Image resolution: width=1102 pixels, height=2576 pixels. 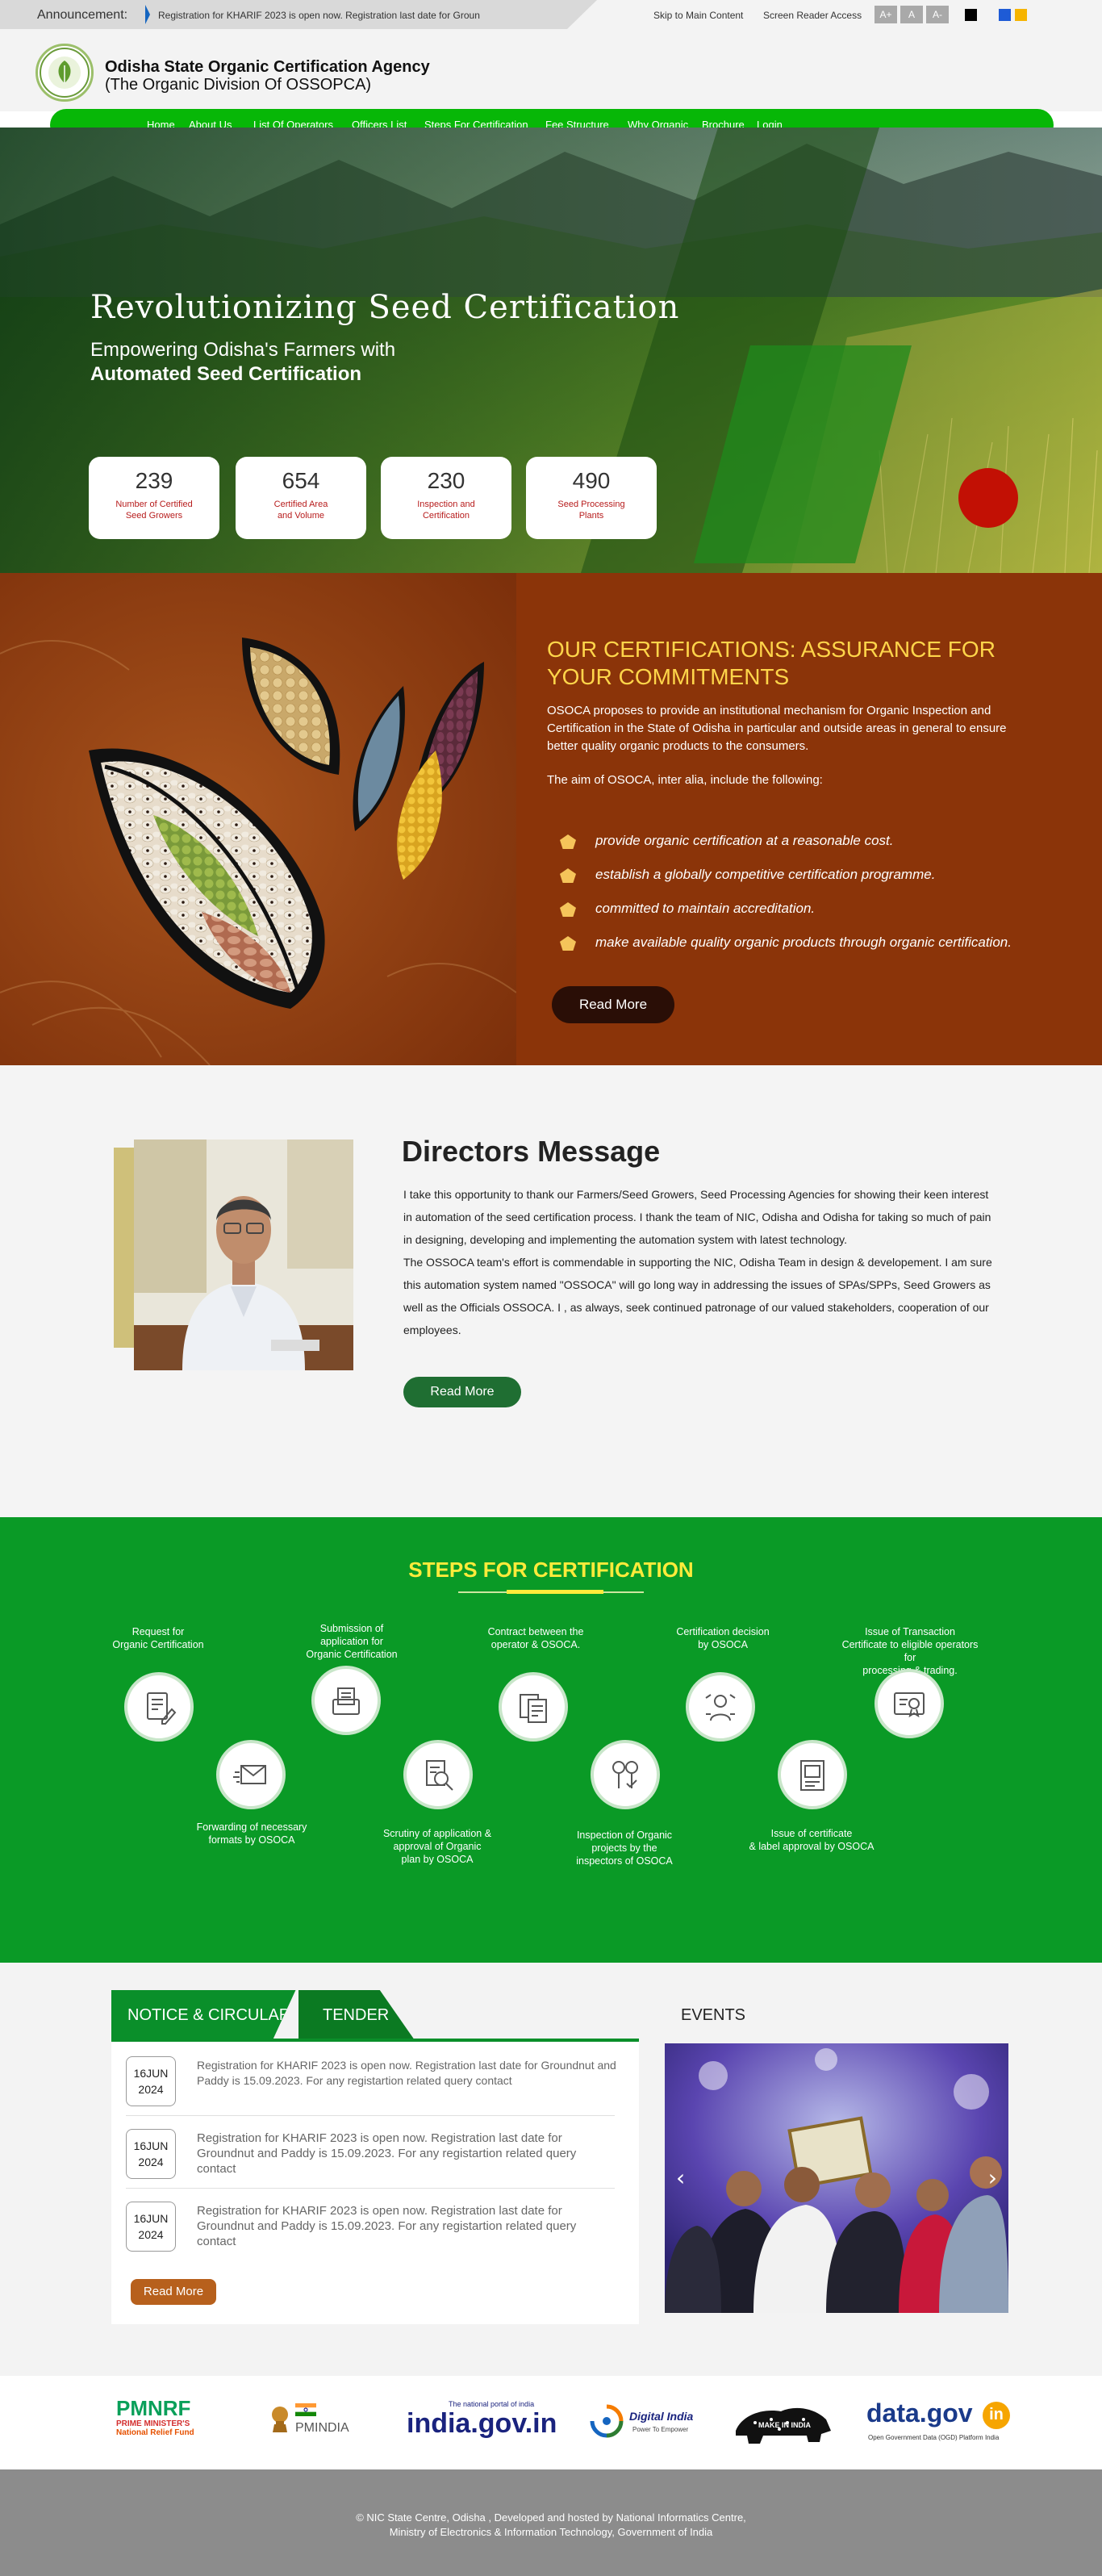 I want to click on digital-india-tagline: Power To Empower, so click(x=660, y=2429).